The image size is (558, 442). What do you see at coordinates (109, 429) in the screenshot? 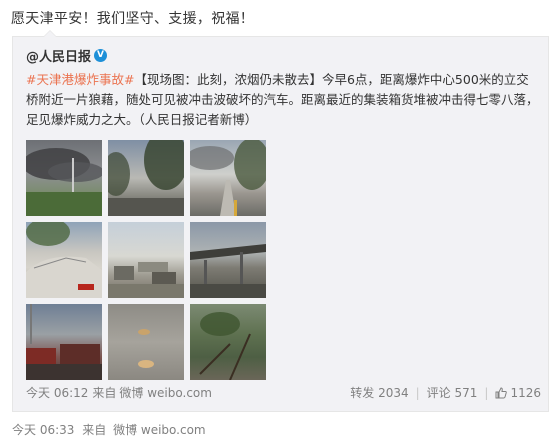
I see `post-footer: 今天 06:33 来自 微博 weibo.com` at bounding box center [109, 429].